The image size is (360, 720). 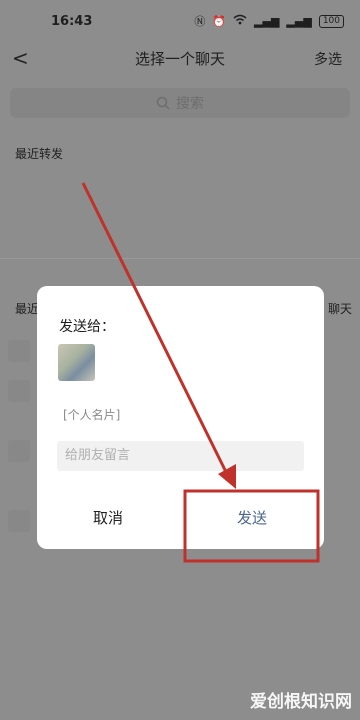 I want to click on multi-select-button: 多选, so click(x=328, y=59).